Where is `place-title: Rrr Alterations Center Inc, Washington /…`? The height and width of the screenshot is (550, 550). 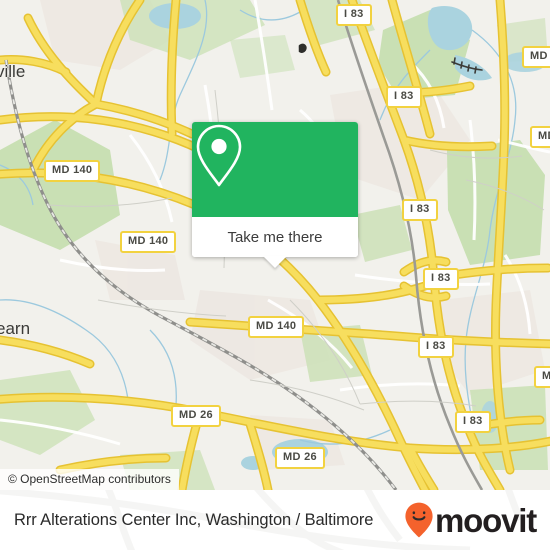 place-title: Rrr Alterations Center Inc, Washington /… is located at coordinates (194, 519).